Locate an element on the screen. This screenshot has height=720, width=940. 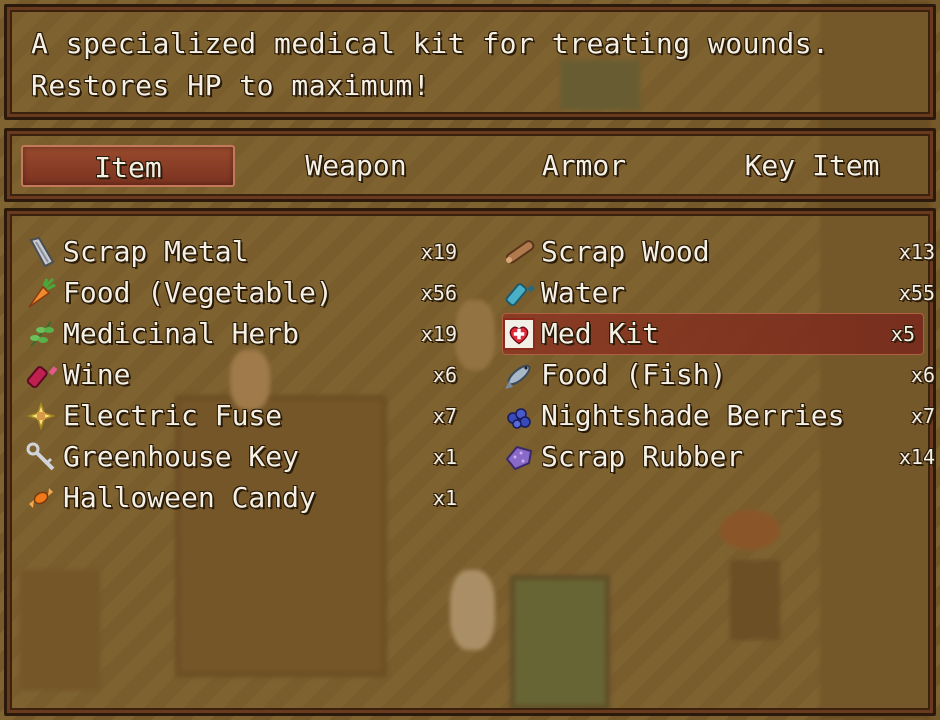
item-name: Food (Vegetable) is located at coordinates (198, 292).